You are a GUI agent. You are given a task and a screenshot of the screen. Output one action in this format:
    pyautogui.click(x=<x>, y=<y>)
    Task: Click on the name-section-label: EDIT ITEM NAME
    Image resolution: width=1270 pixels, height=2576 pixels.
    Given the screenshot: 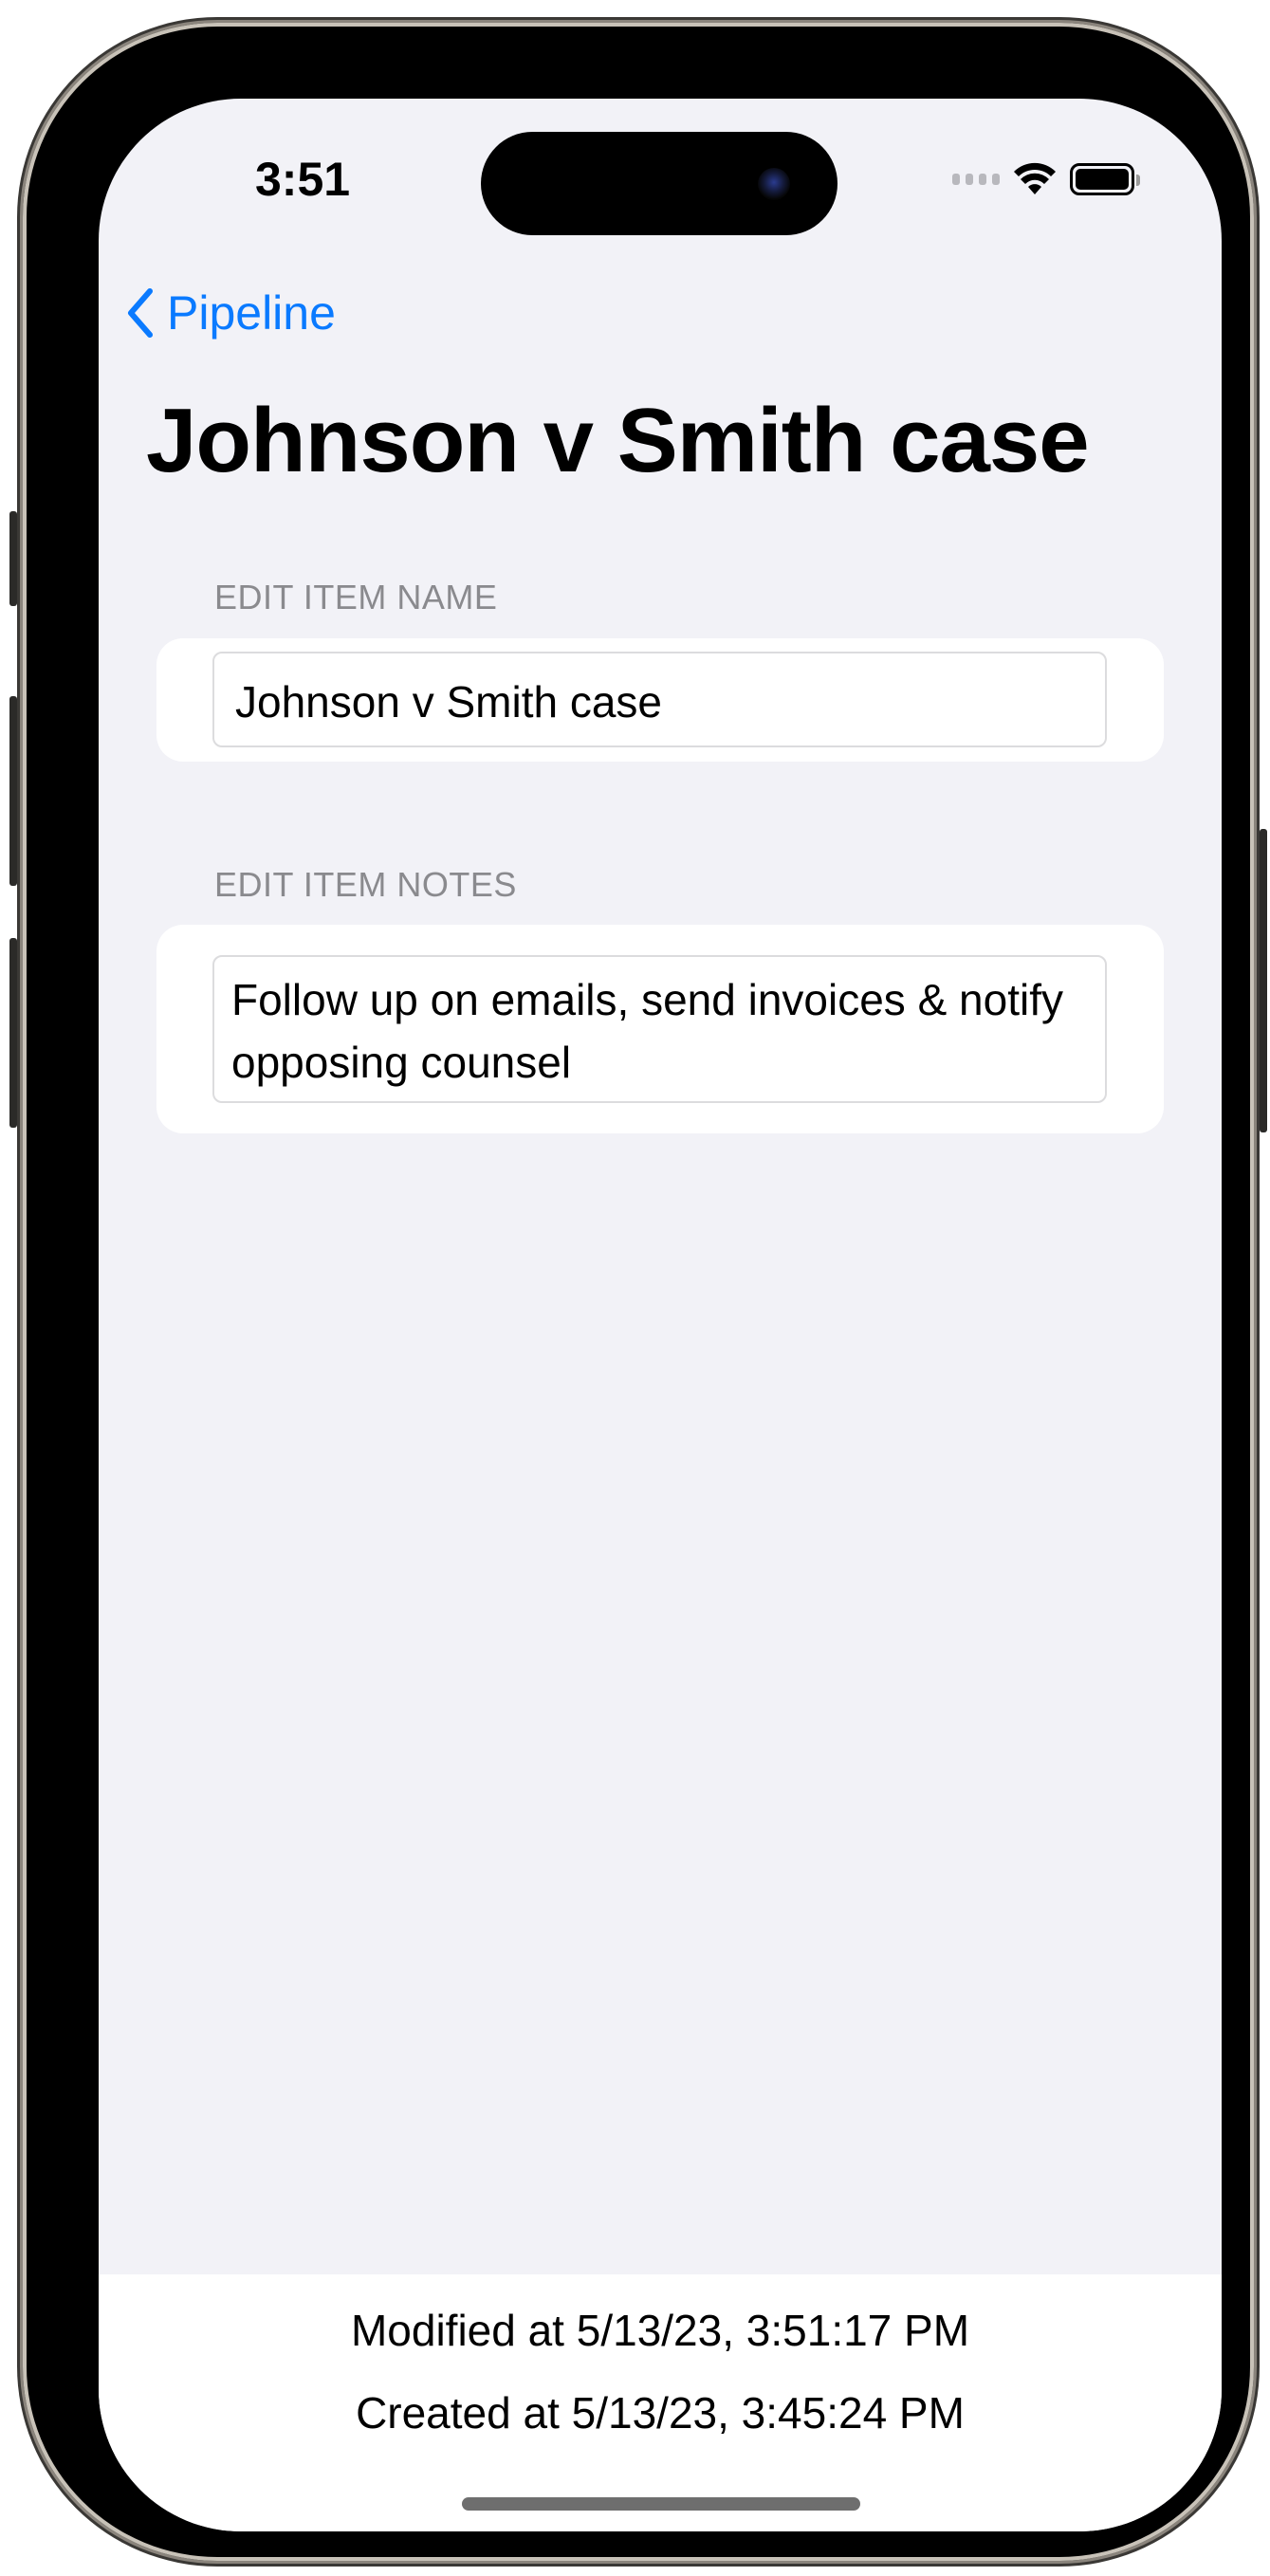 What is the action you would take?
    pyautogui.click(x=356, y=597)
    